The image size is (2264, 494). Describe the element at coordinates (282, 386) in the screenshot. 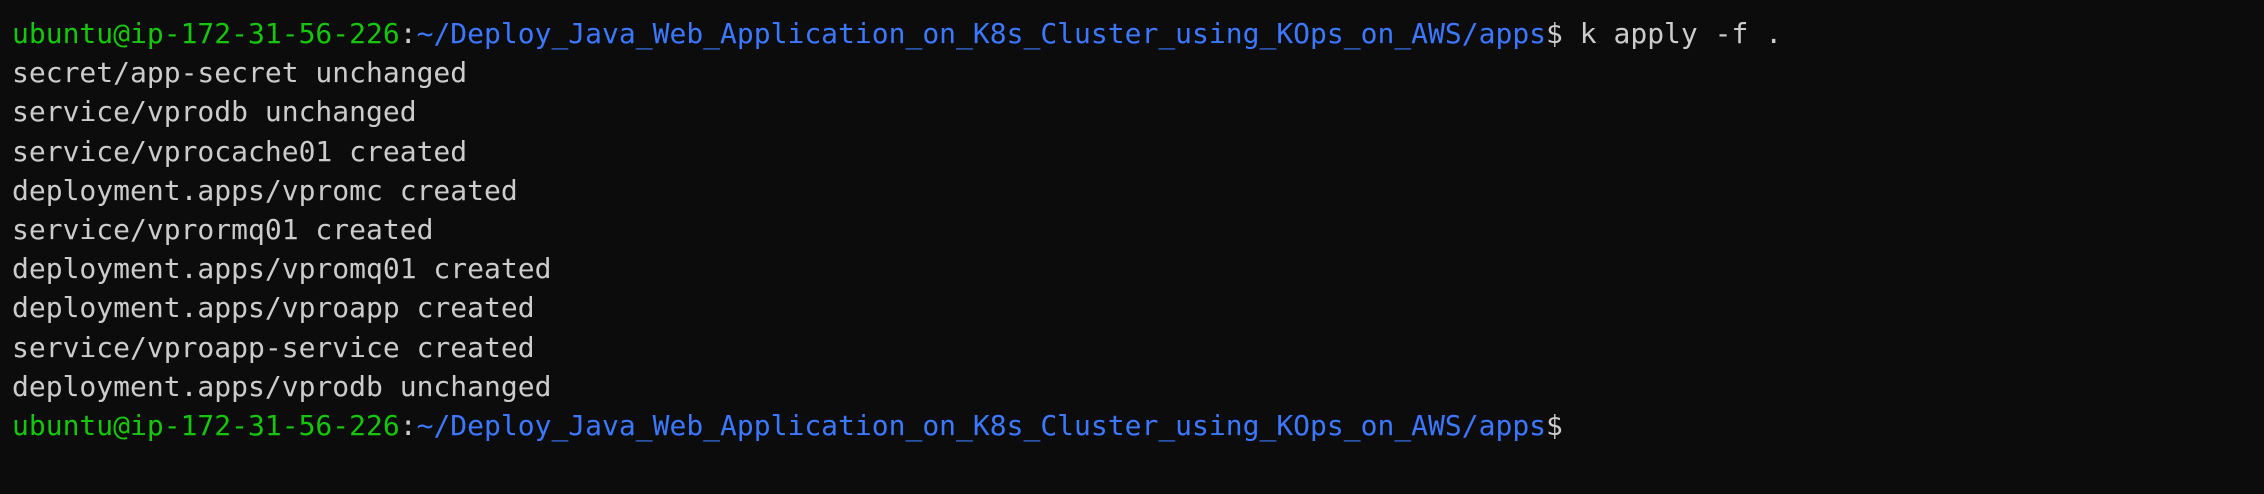

I see `output-line: deployment.apps/vprodb unchanged` at that location.